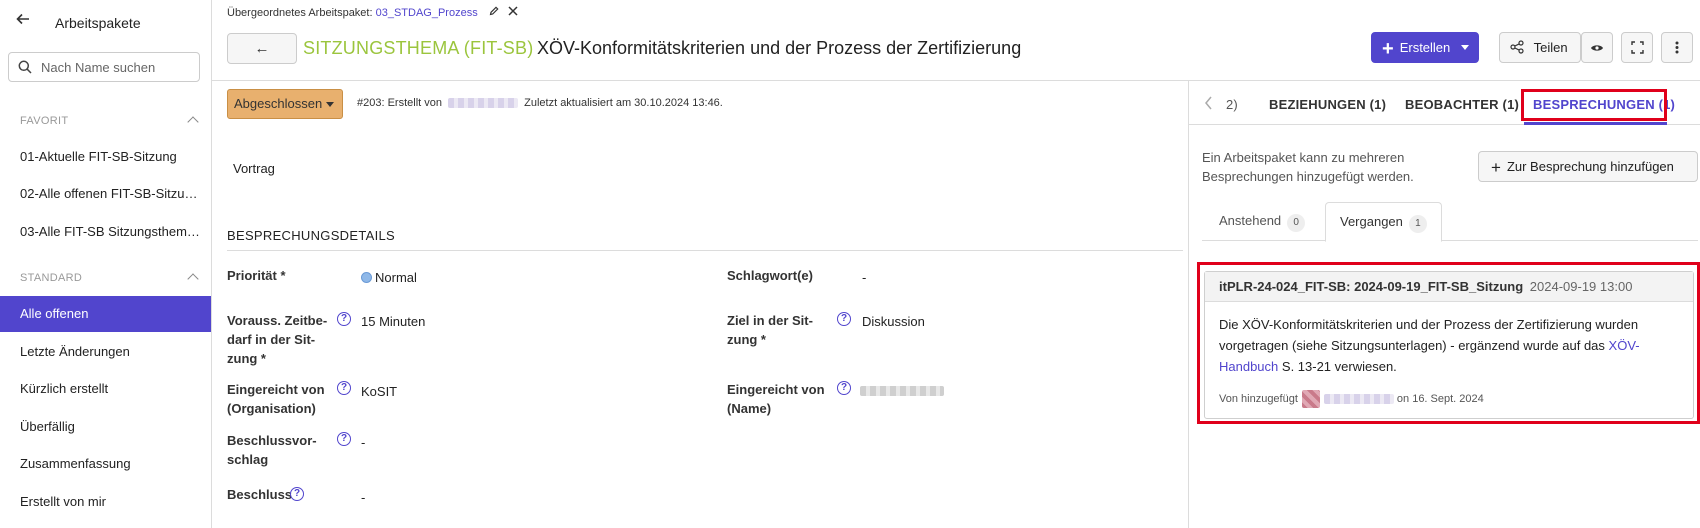 This screenshot has width=1700, height=528. I want to click on more-vertical-icon, so click(1677, 47).